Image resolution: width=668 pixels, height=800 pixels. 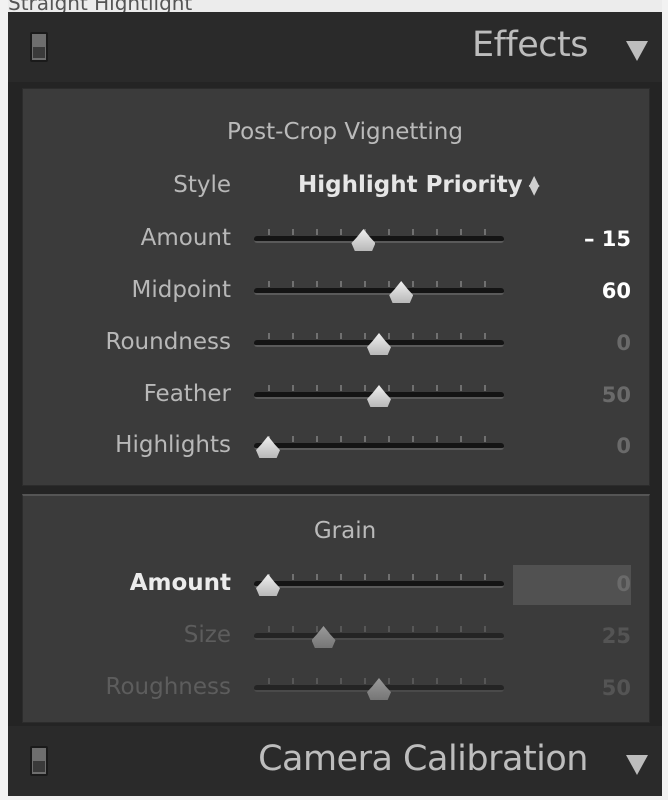 I want to click on frame-left-edge, so click(x=4, y=400).